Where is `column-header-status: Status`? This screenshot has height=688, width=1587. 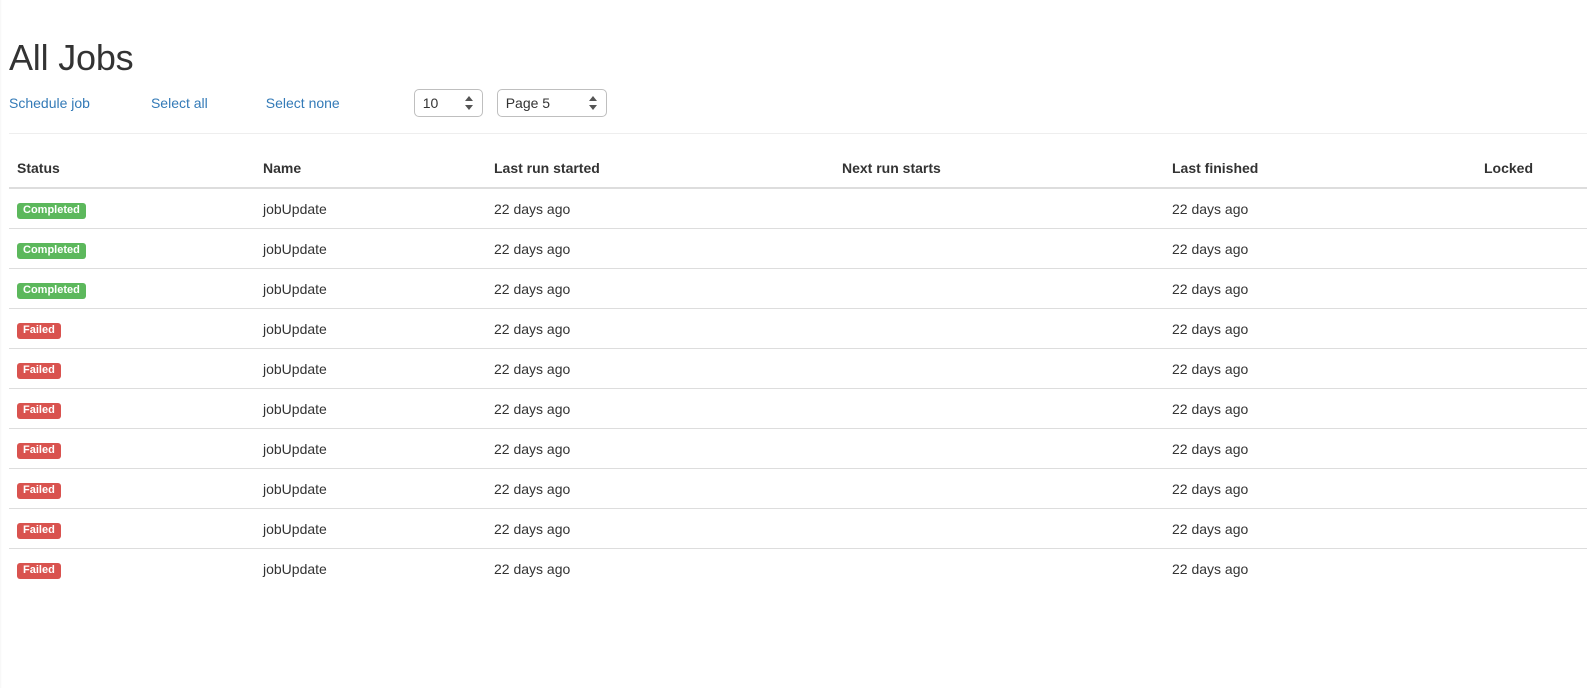 column-header-status: Status is located at coordinates (132, 169).